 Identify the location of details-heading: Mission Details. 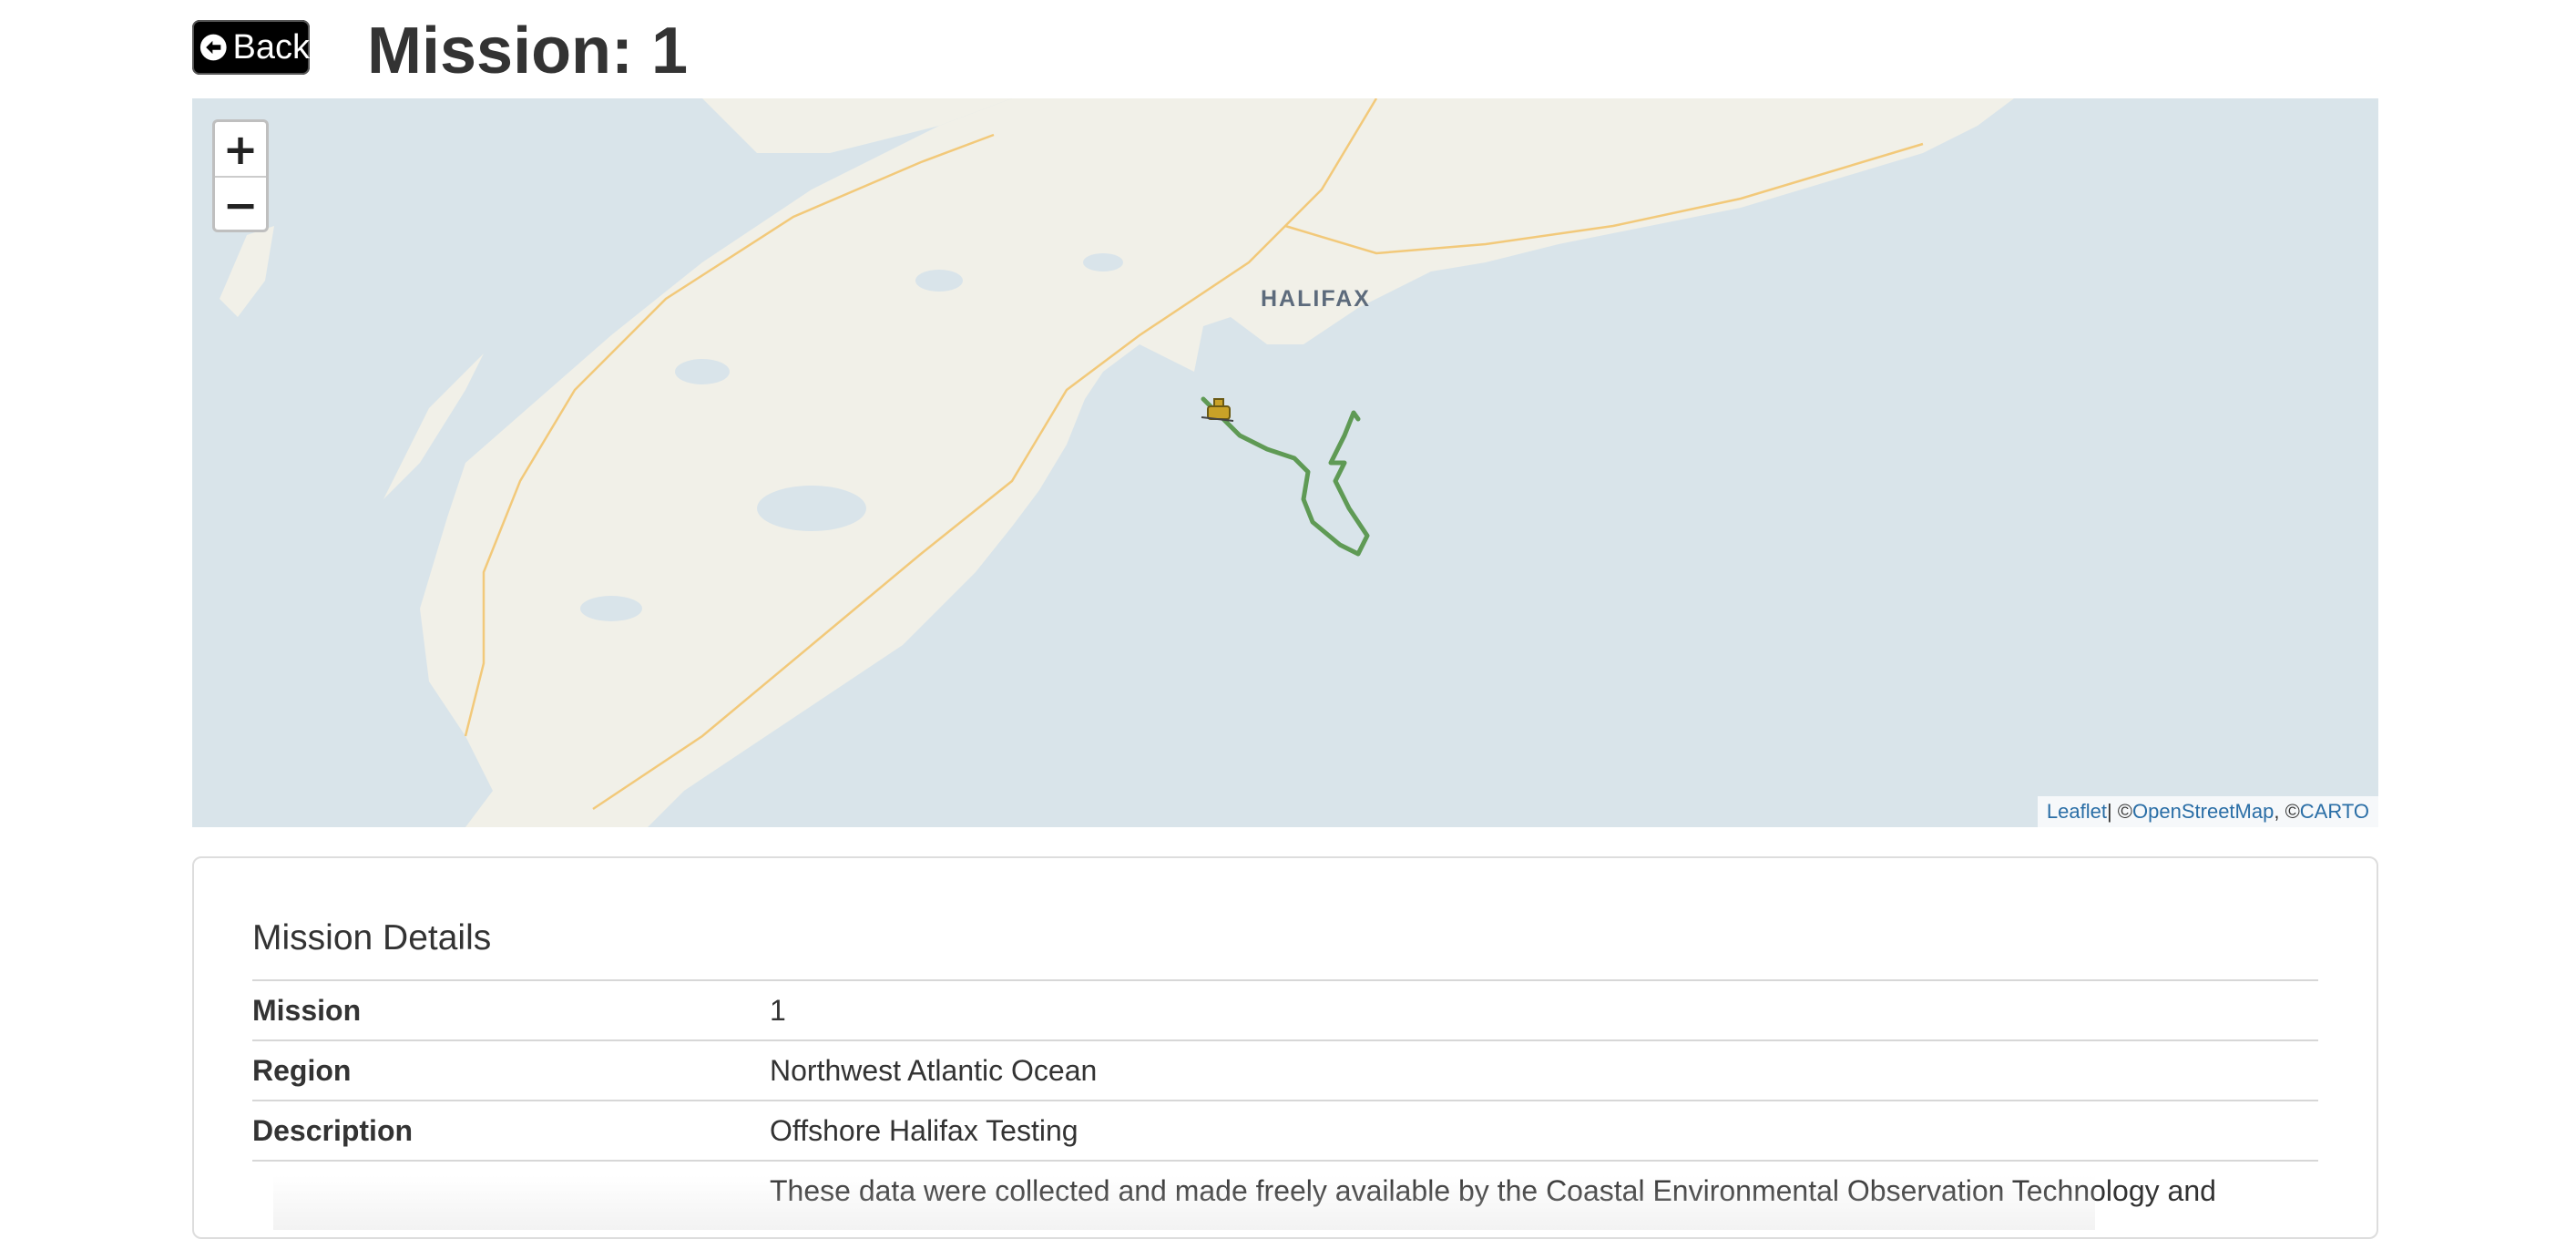
(372, 937).